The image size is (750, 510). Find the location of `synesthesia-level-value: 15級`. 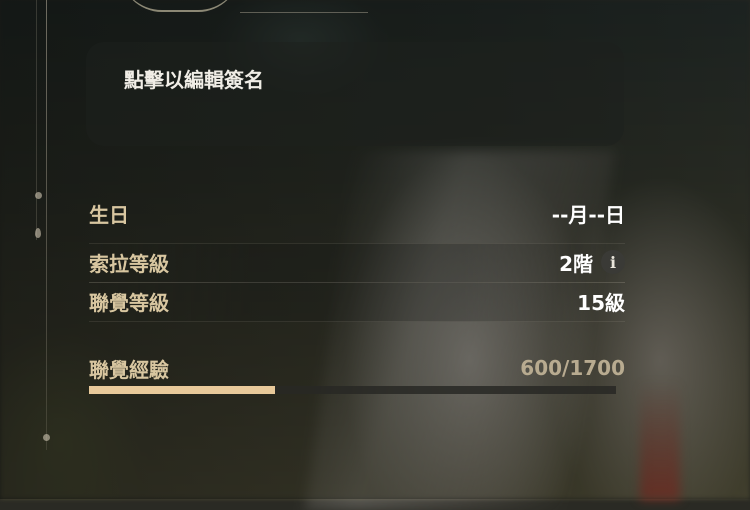

synesthesia-level-value: 15級 is located at coordinates (601, 302).